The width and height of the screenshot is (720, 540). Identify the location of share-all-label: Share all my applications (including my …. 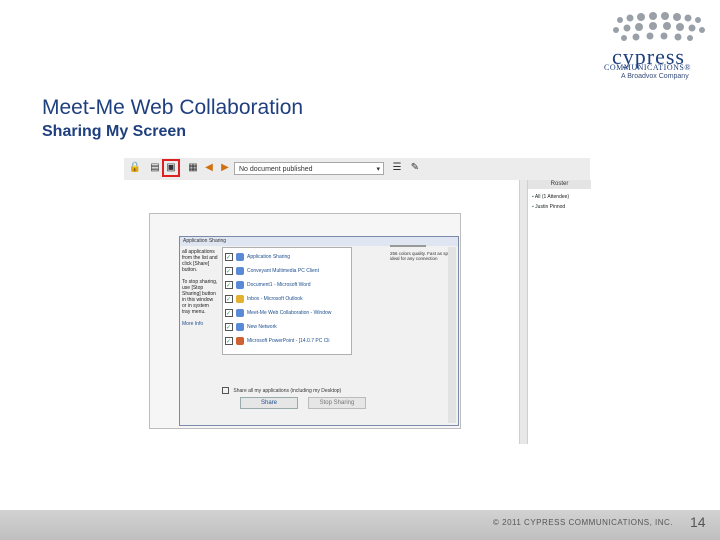
(287, 390).